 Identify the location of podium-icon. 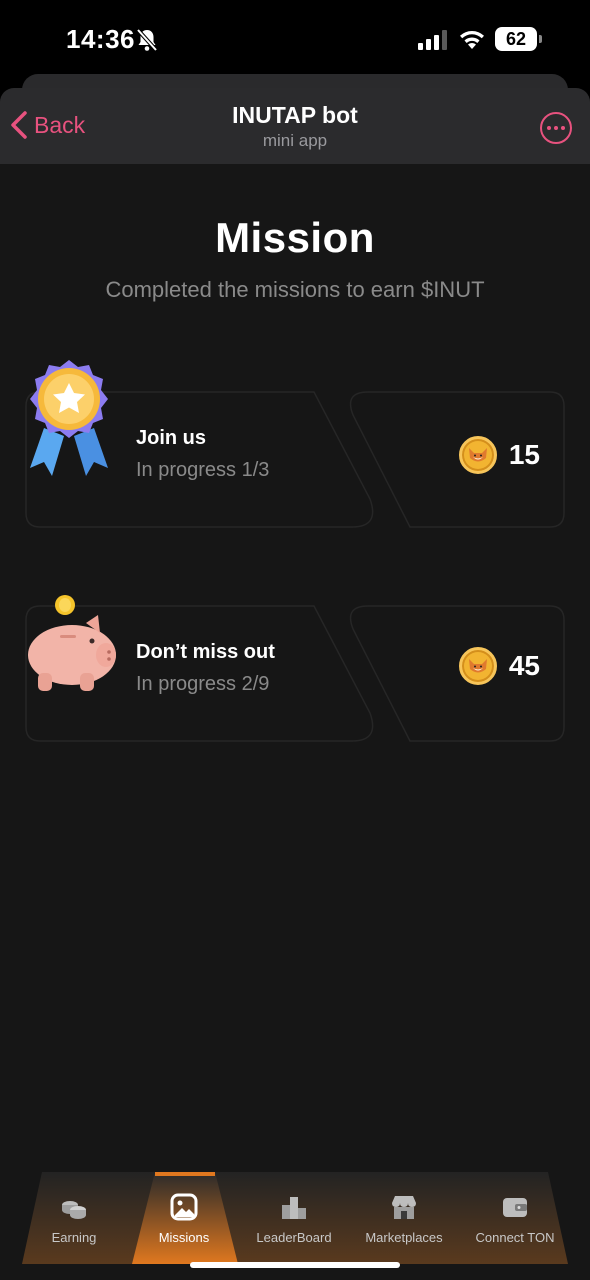
(294, 1208).